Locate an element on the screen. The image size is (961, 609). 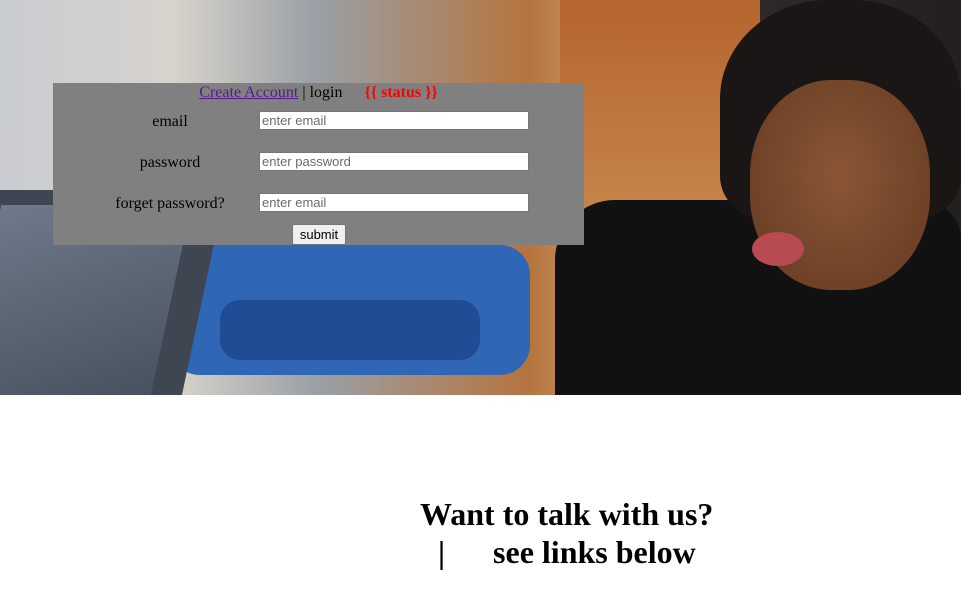
email-row: email is located at coordinates (318, 122).